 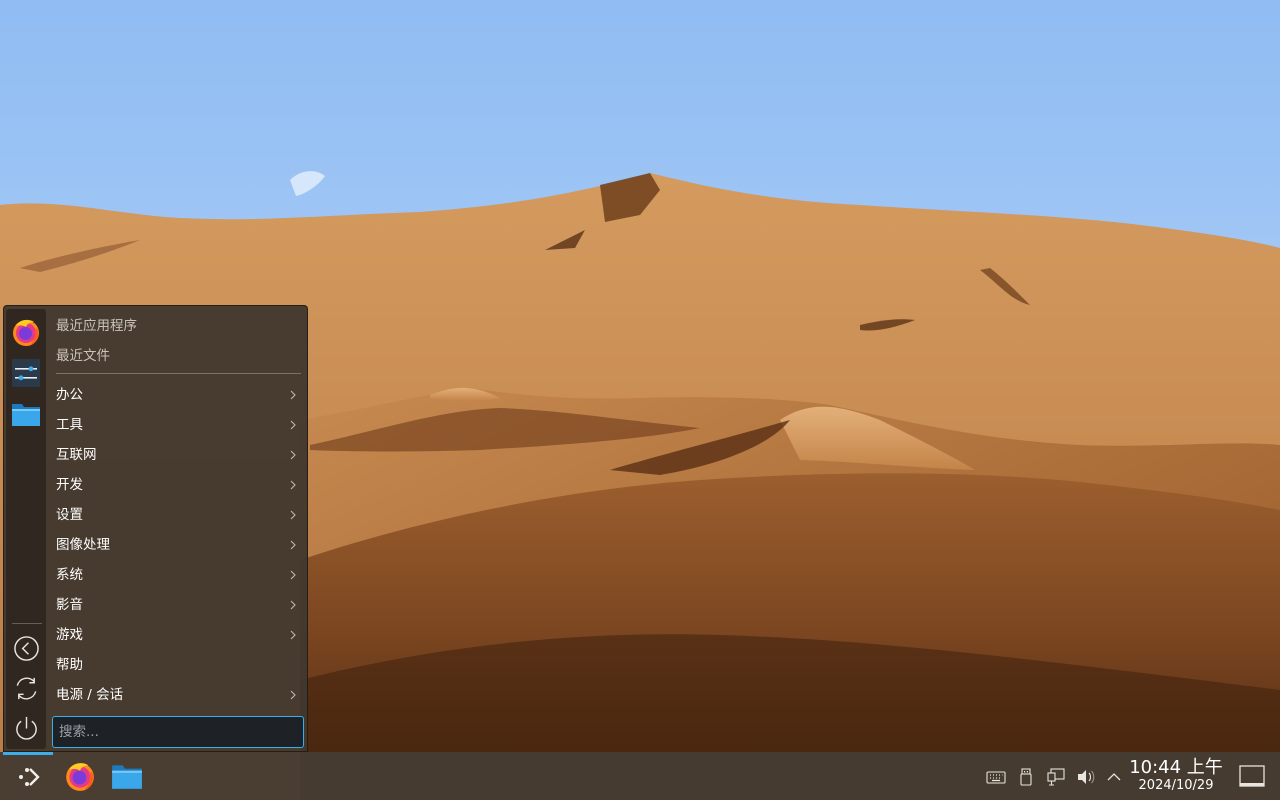 What do you see at coordinates (177, 665) in the screenshot?
I see `menu-category-help: 帮助` at bounding box center [177, 665].